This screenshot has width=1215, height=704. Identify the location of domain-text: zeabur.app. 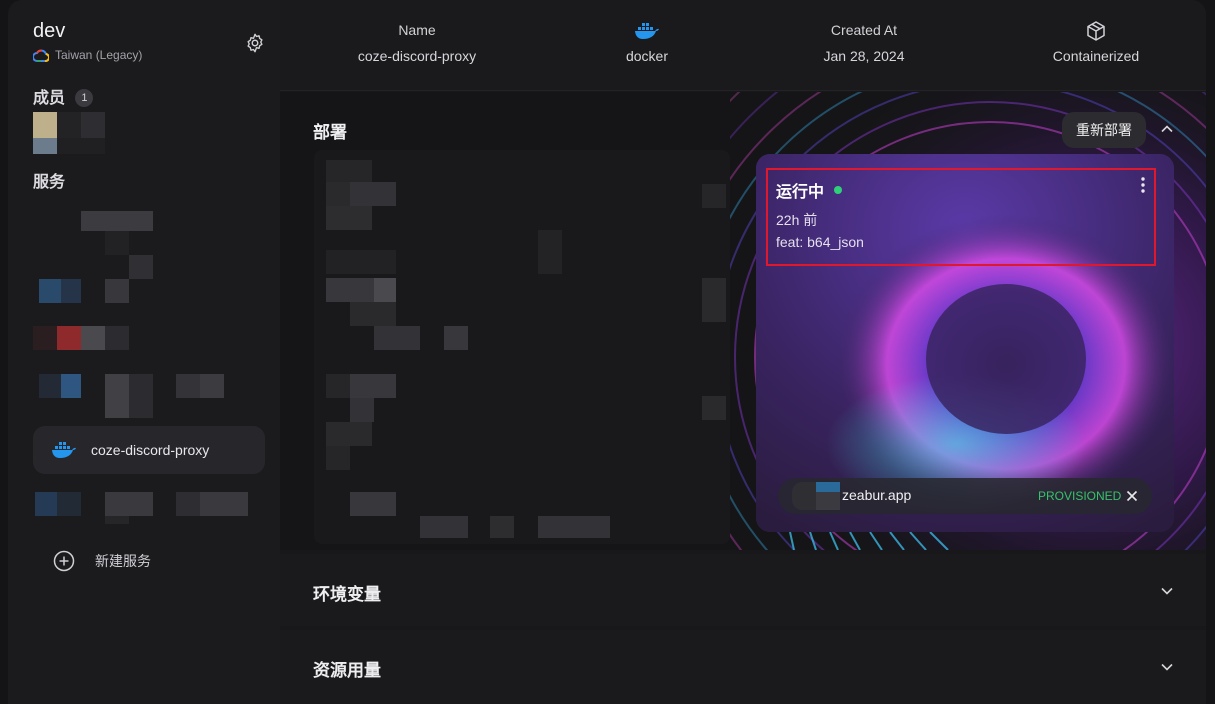
(877, 495).